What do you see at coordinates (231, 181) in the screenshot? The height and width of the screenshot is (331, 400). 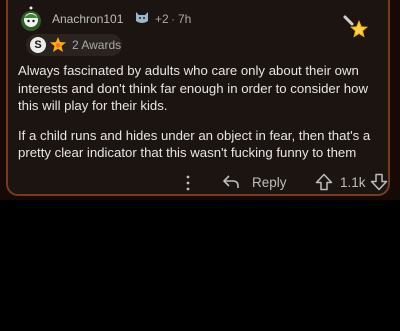 I see `reply-arrow-icon` at bounding box center [231, 181].